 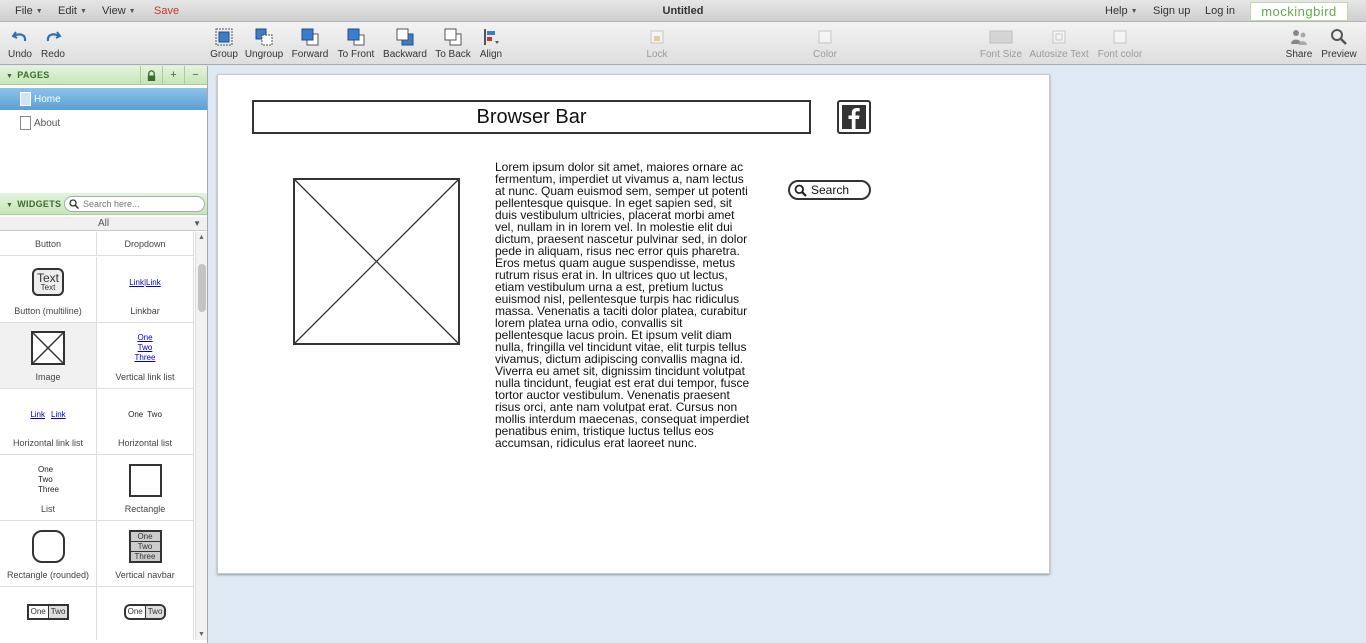 What do you see at coordinates (491, 37) in the screenshot?
I see `align-icon` at bounding box center [491, 37].